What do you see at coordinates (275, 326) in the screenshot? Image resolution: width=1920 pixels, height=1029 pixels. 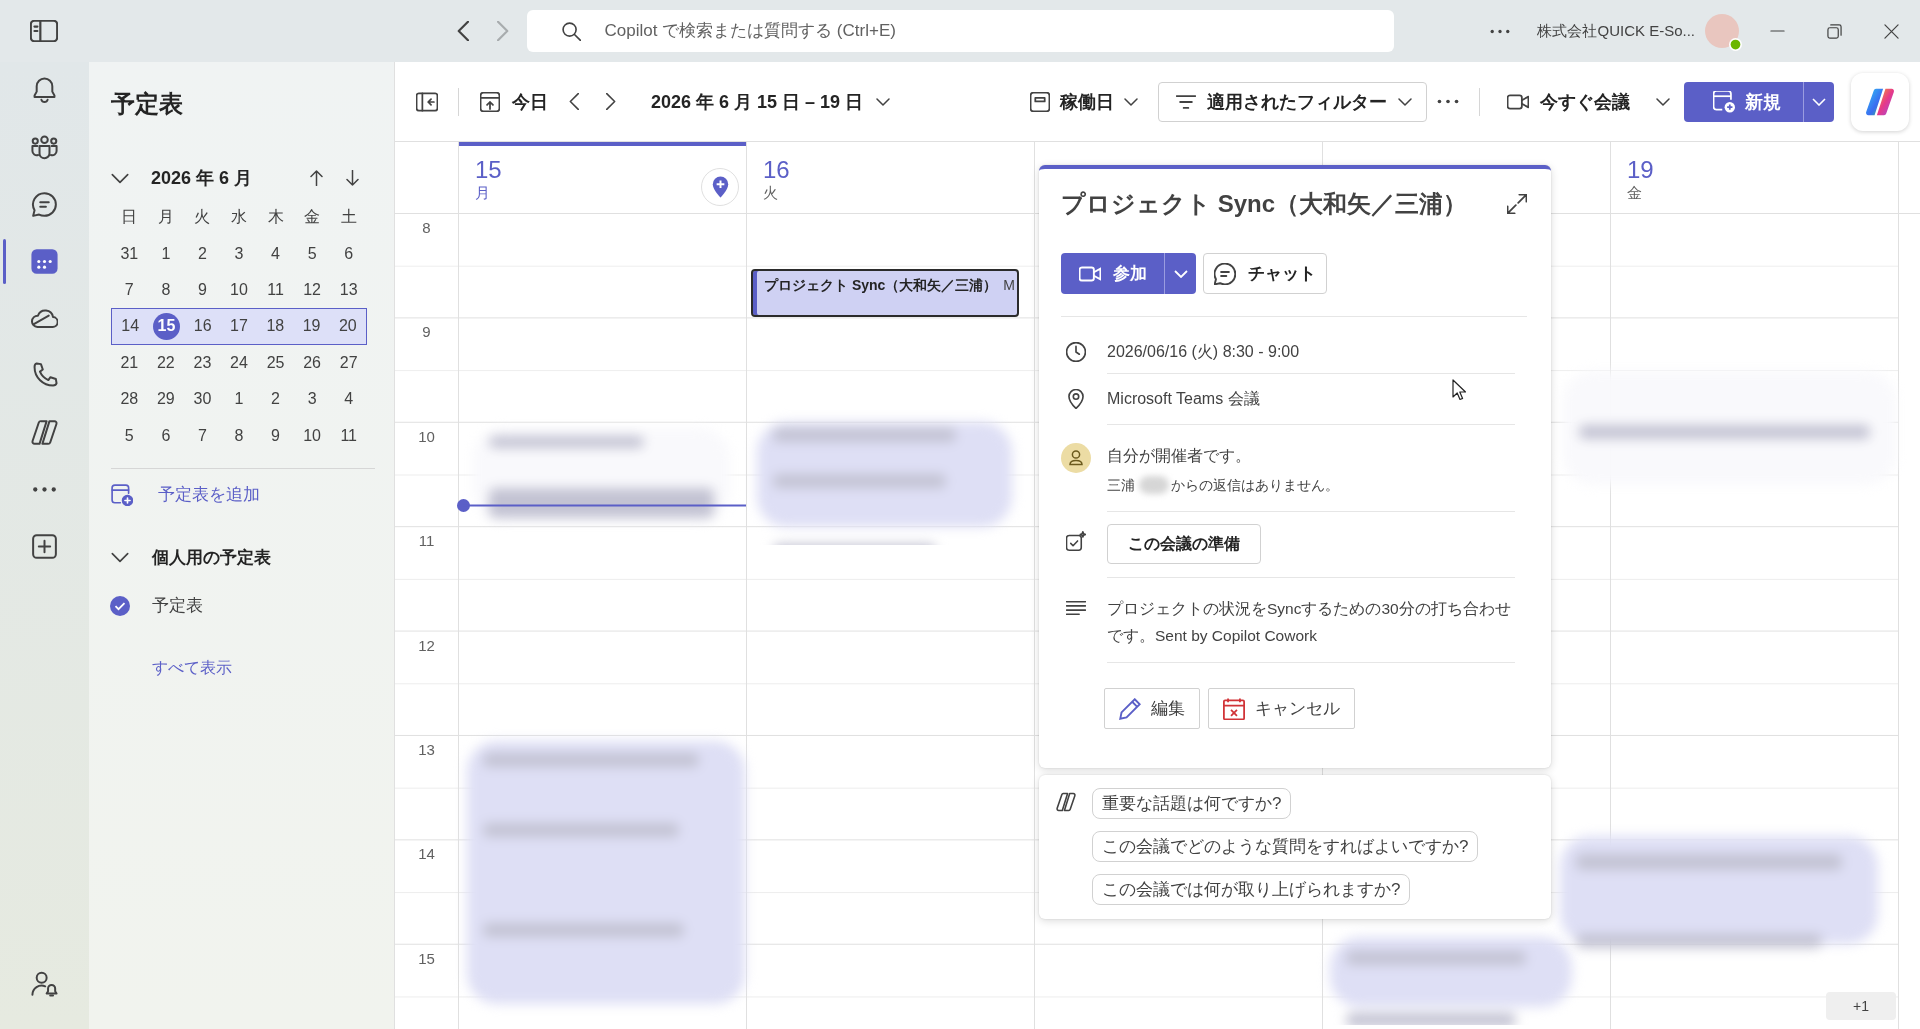 I see `calendar-day: 18` at bounding box center [275, 326].